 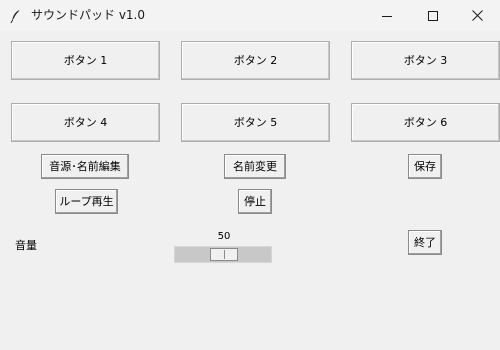 I want to click on rename-button: 名前変更, so click(x=255, y=166).